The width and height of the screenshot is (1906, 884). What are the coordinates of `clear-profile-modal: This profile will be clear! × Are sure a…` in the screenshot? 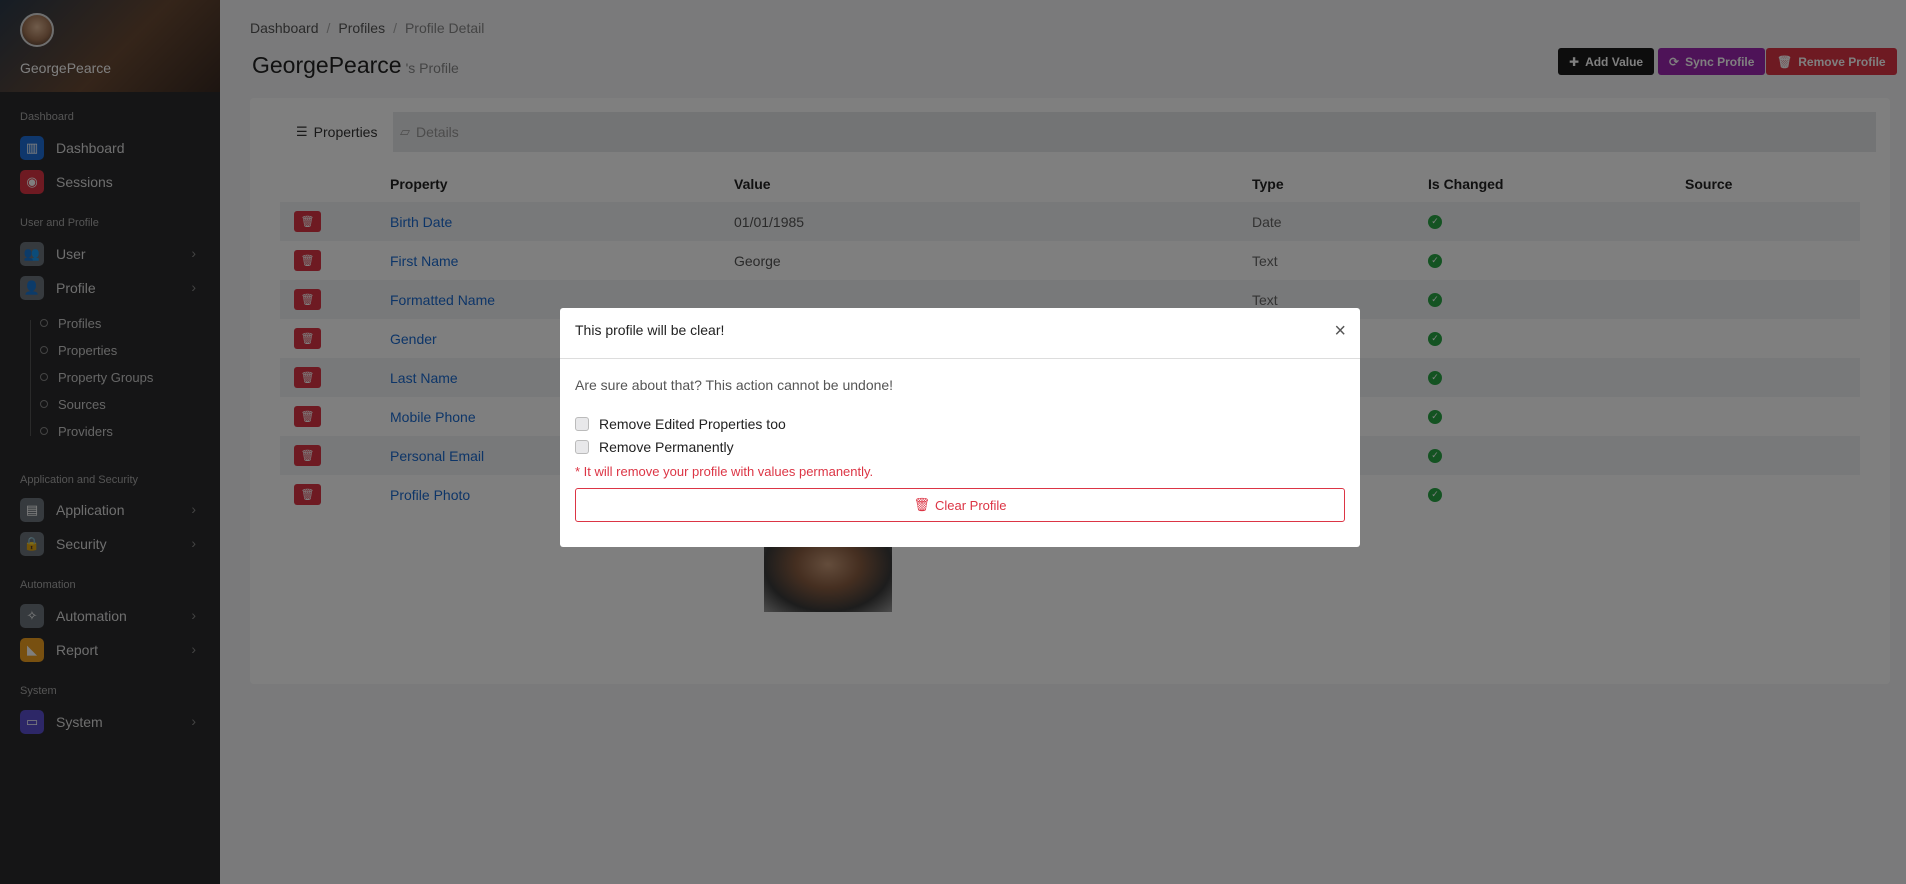 It's located at (960, 427).